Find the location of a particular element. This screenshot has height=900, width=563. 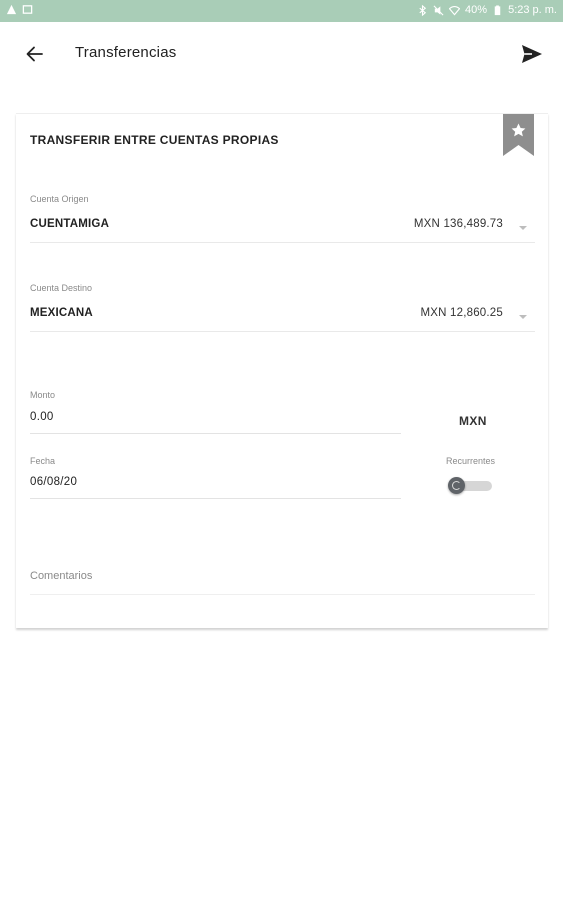

status-time: 5:23 p. m. is located at coordinates (532, 10).